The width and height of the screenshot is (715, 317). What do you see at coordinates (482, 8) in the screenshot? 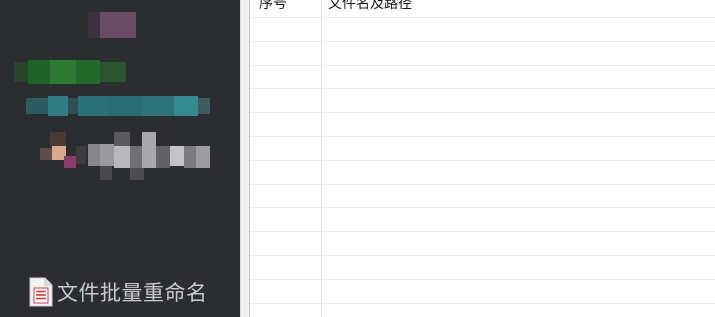
I see `table-header: 序号 文件名及路径` at bounding box center [482, 8].